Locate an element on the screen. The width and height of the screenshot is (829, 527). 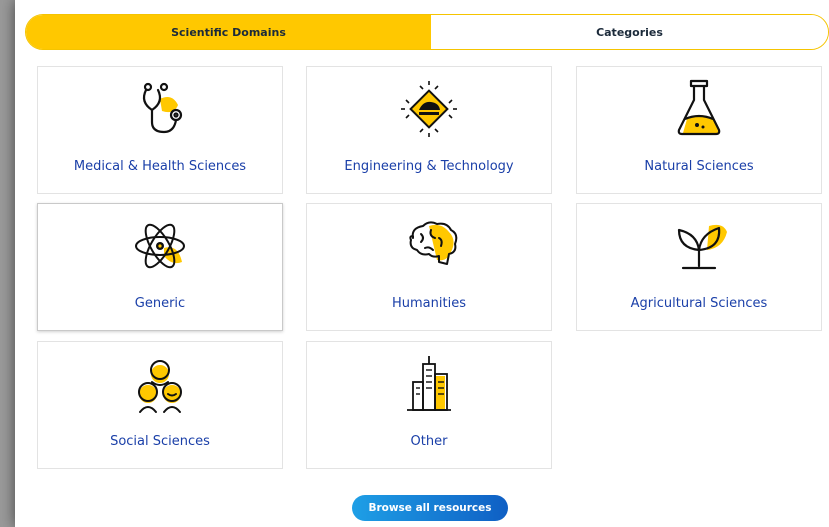
domain-label: Social Sciences is located at coordinates (160, 441).